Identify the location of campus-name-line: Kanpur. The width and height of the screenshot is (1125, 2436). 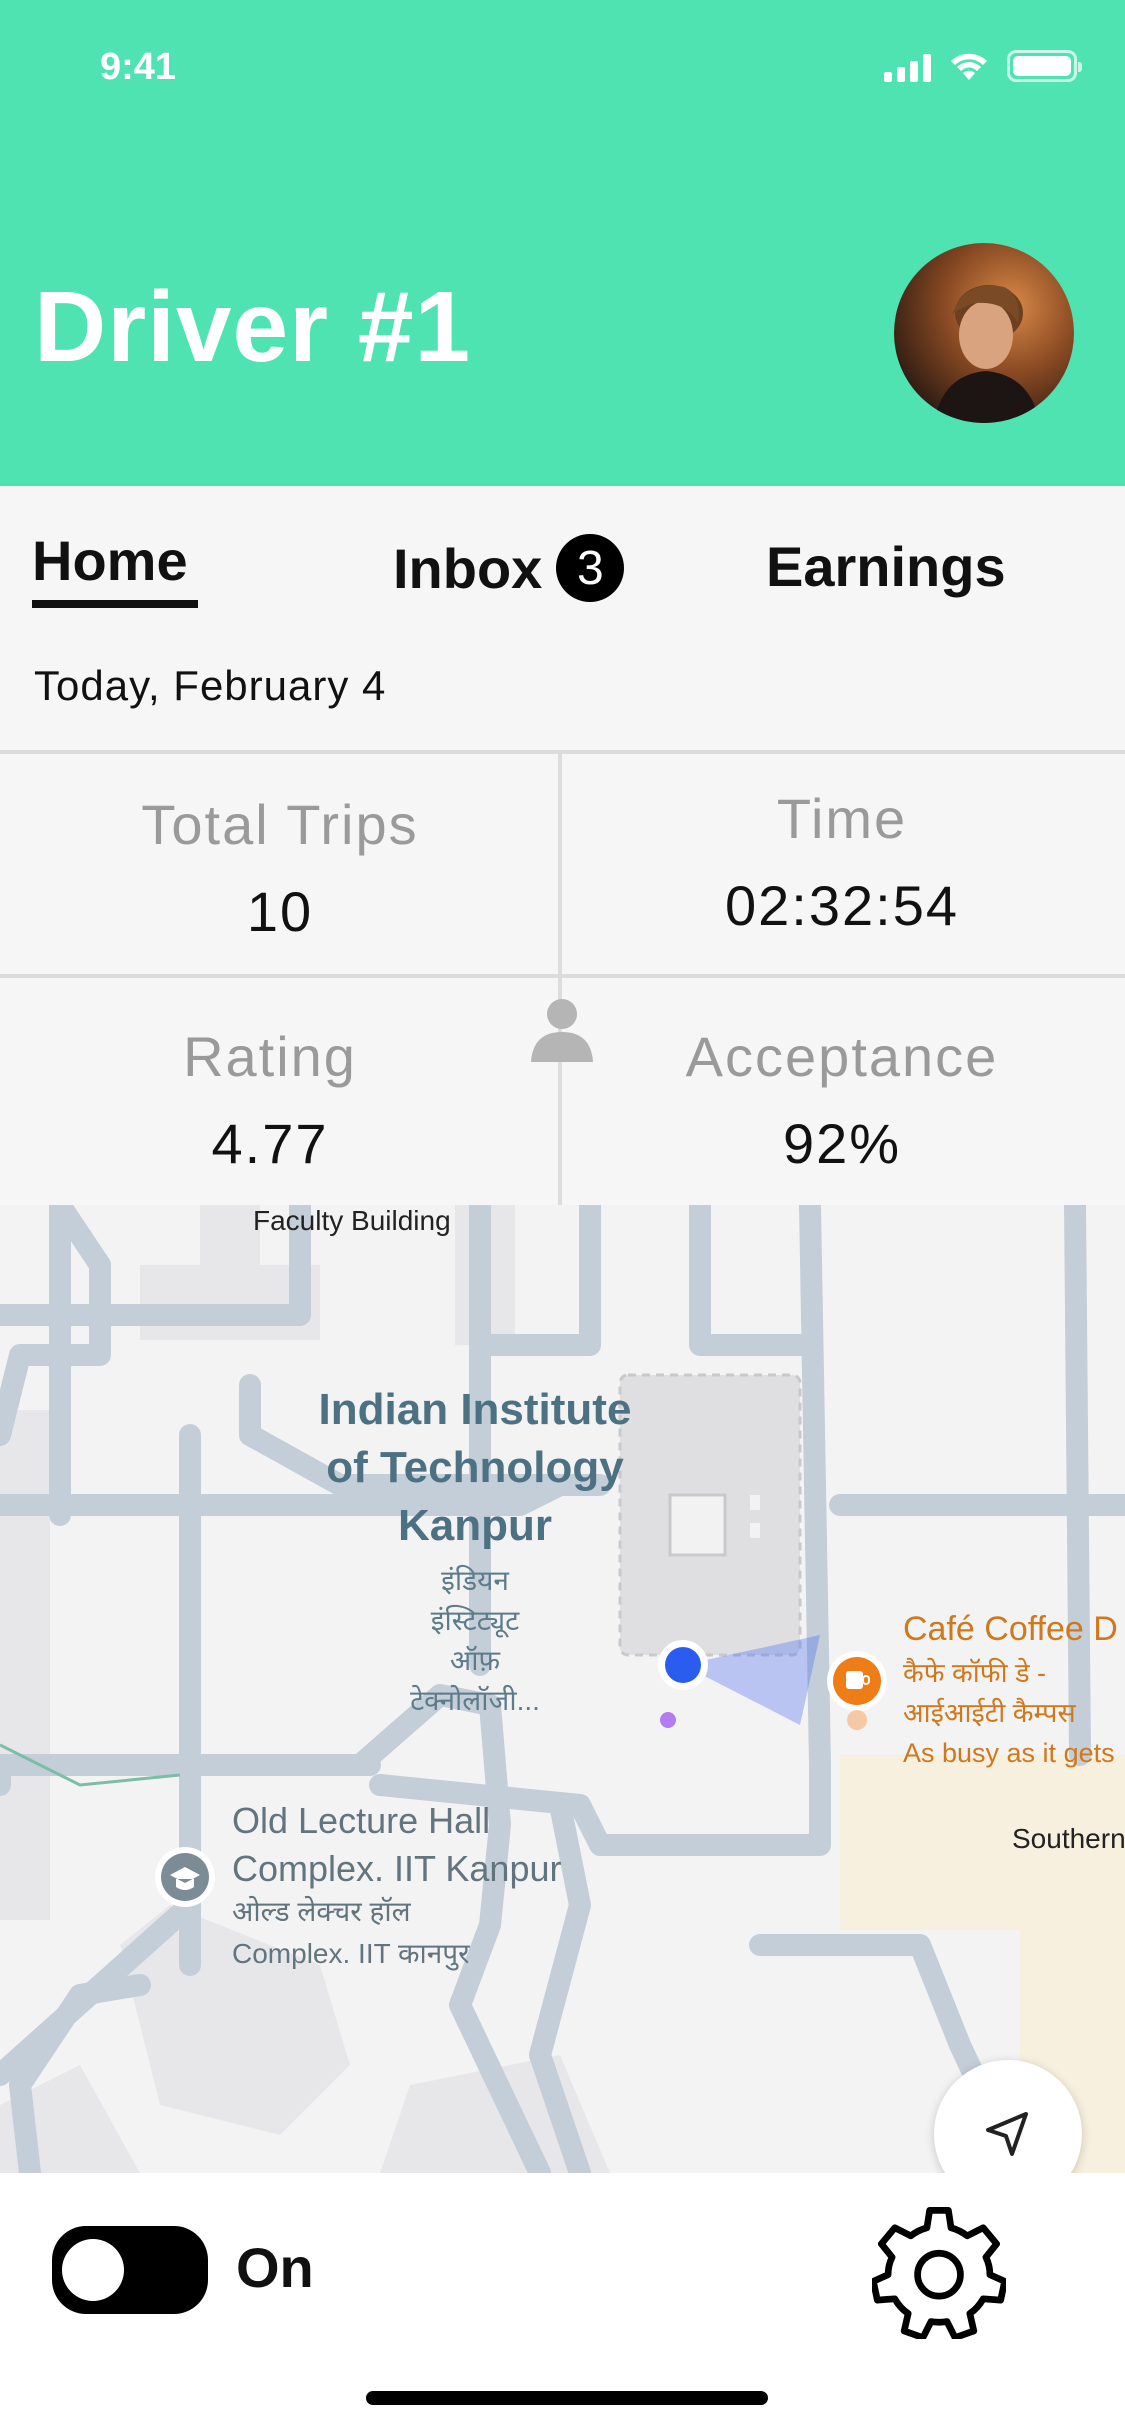
(475, 1525).